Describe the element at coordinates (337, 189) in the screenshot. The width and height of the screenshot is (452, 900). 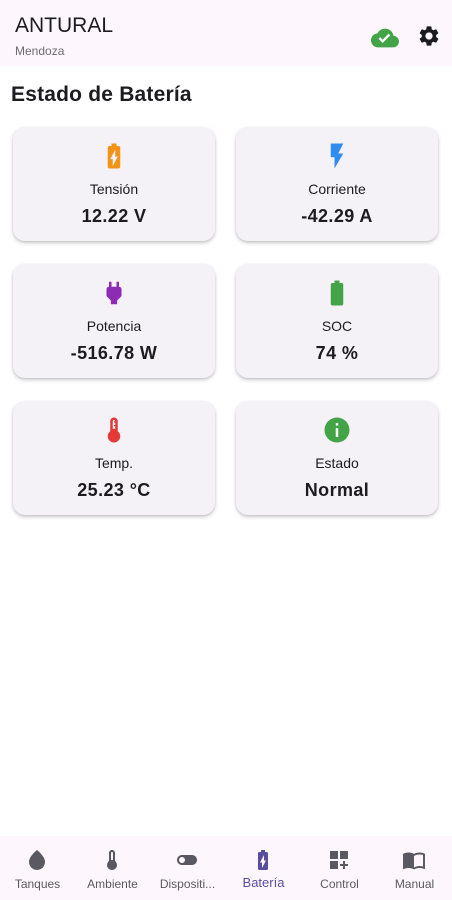
I see `current-label: Corriente` at that location.